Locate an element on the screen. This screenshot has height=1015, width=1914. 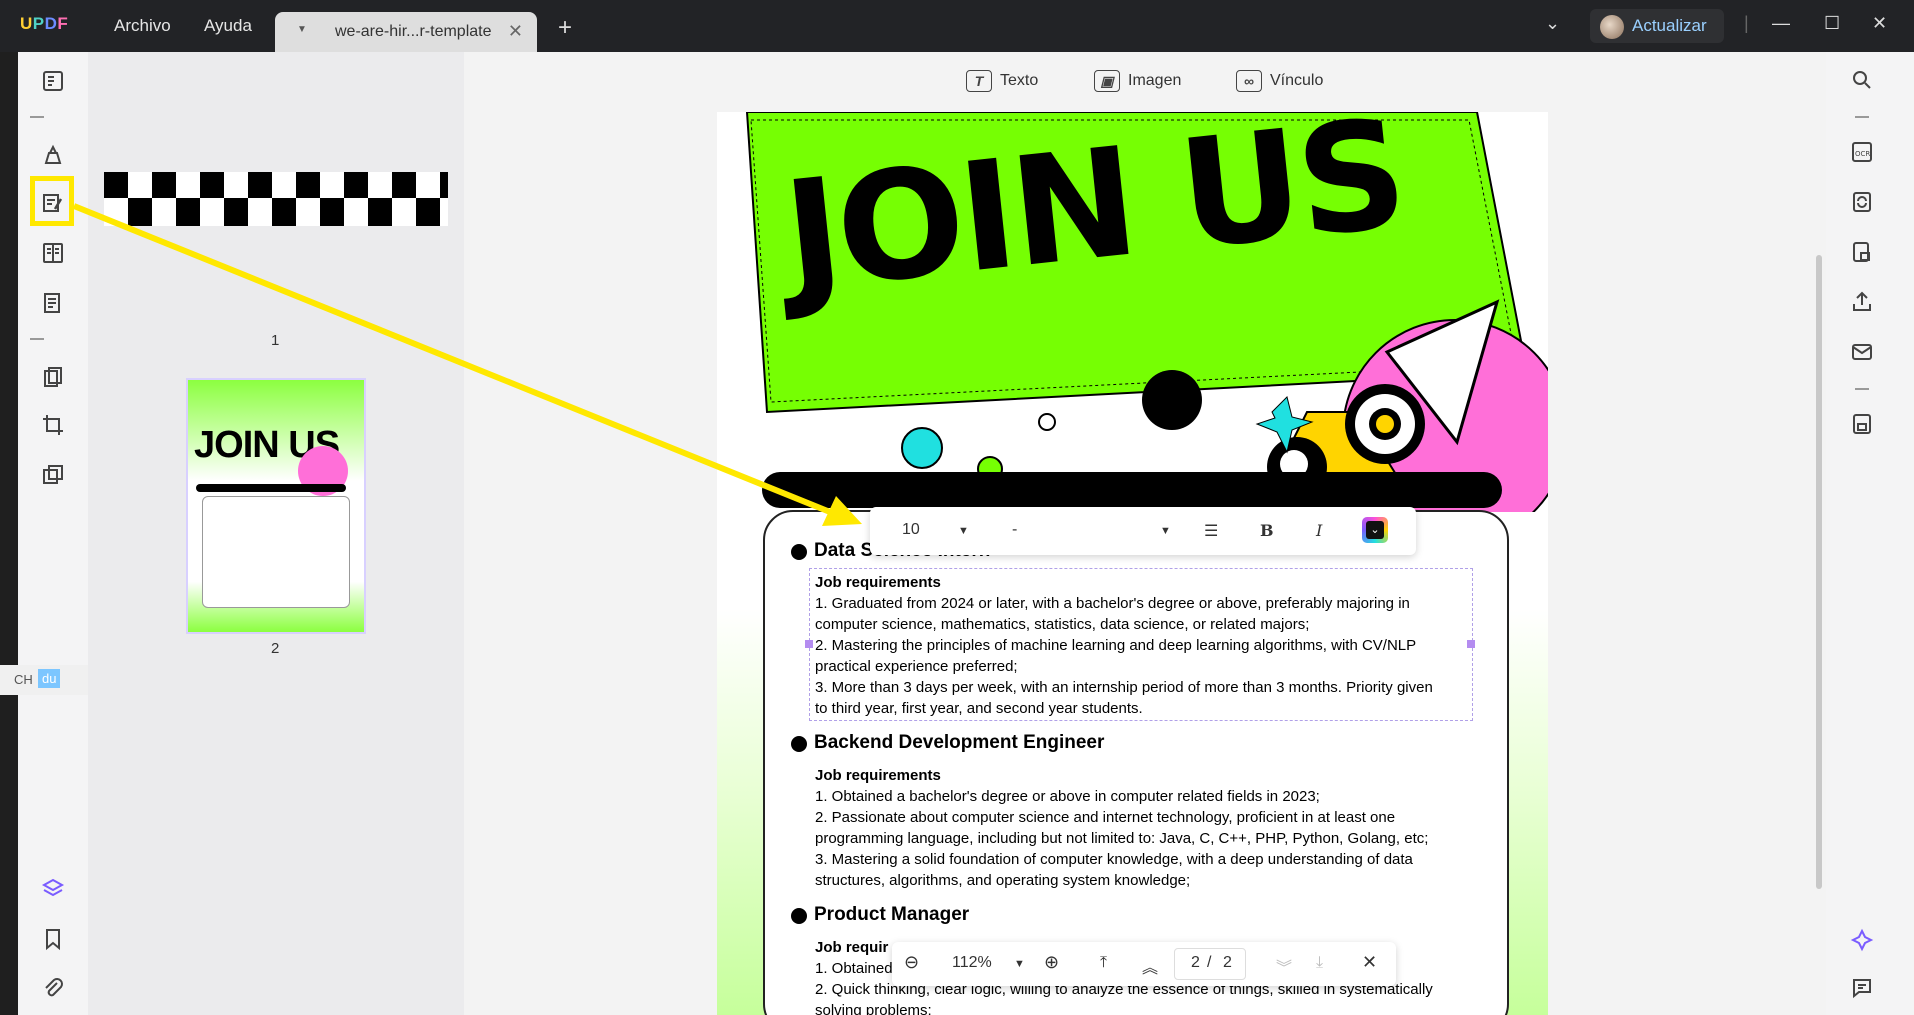
organize-pages-icon is located at coordinates (53, 377).